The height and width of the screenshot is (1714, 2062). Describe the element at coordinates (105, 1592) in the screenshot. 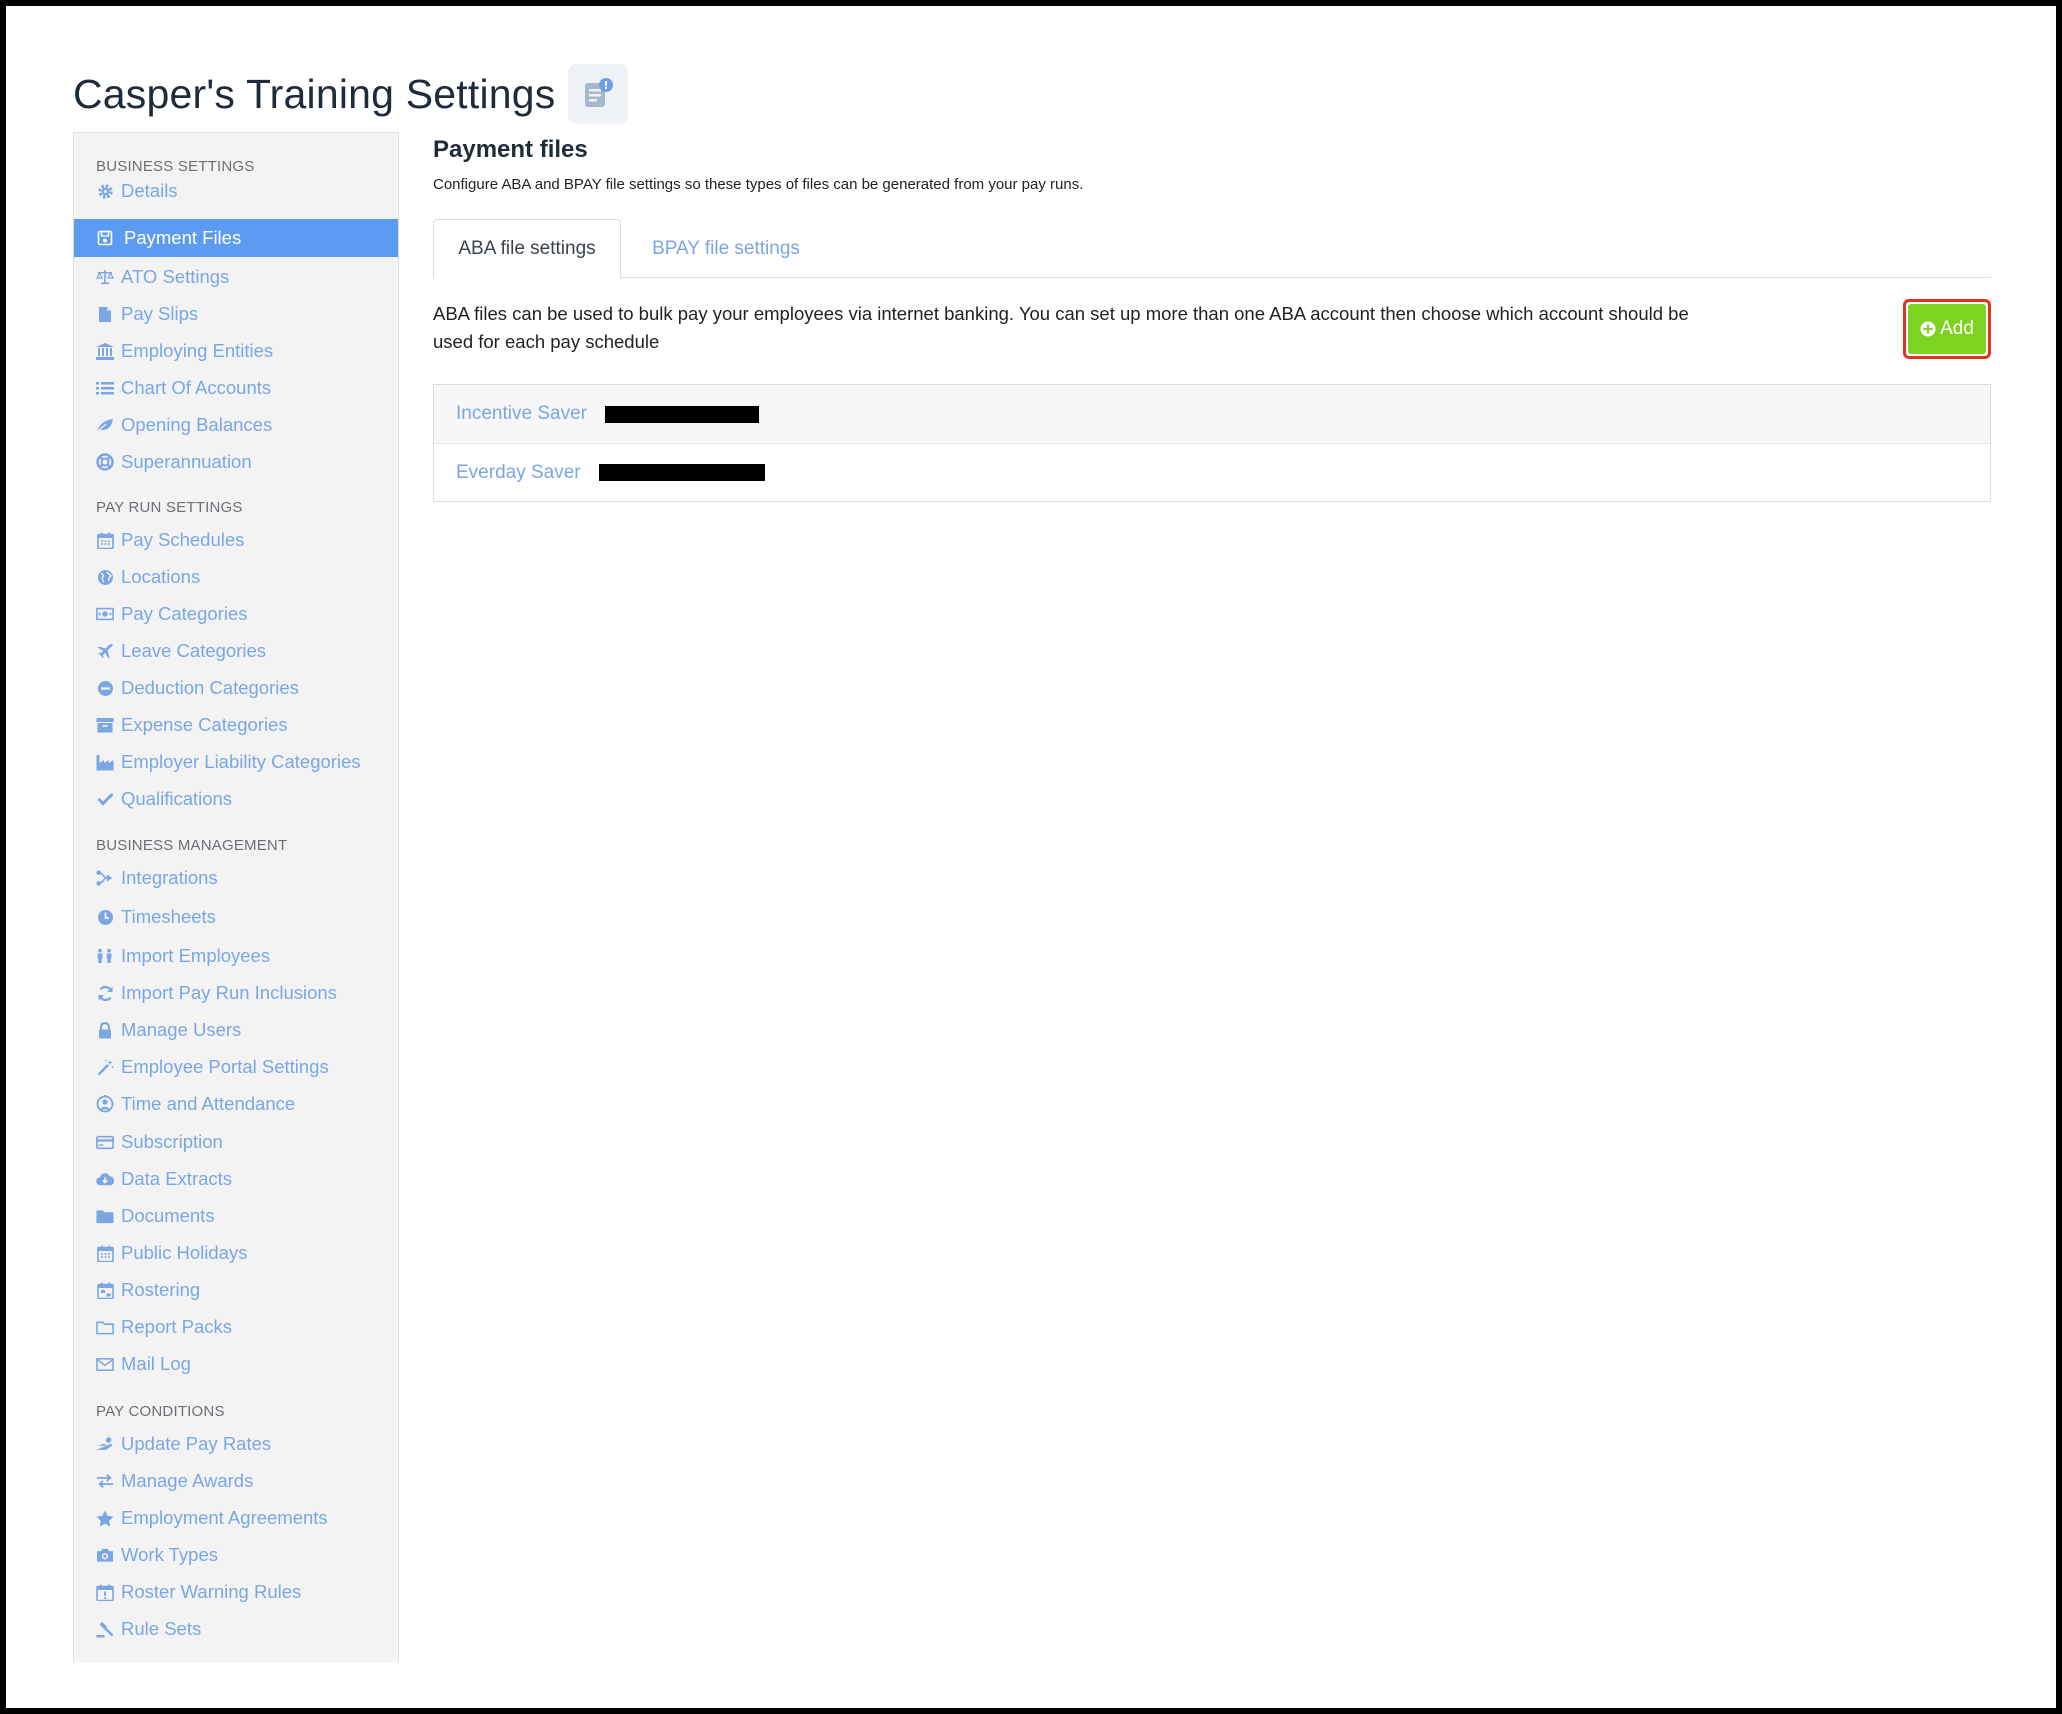

I see `calendar-warning-icon` at that location.